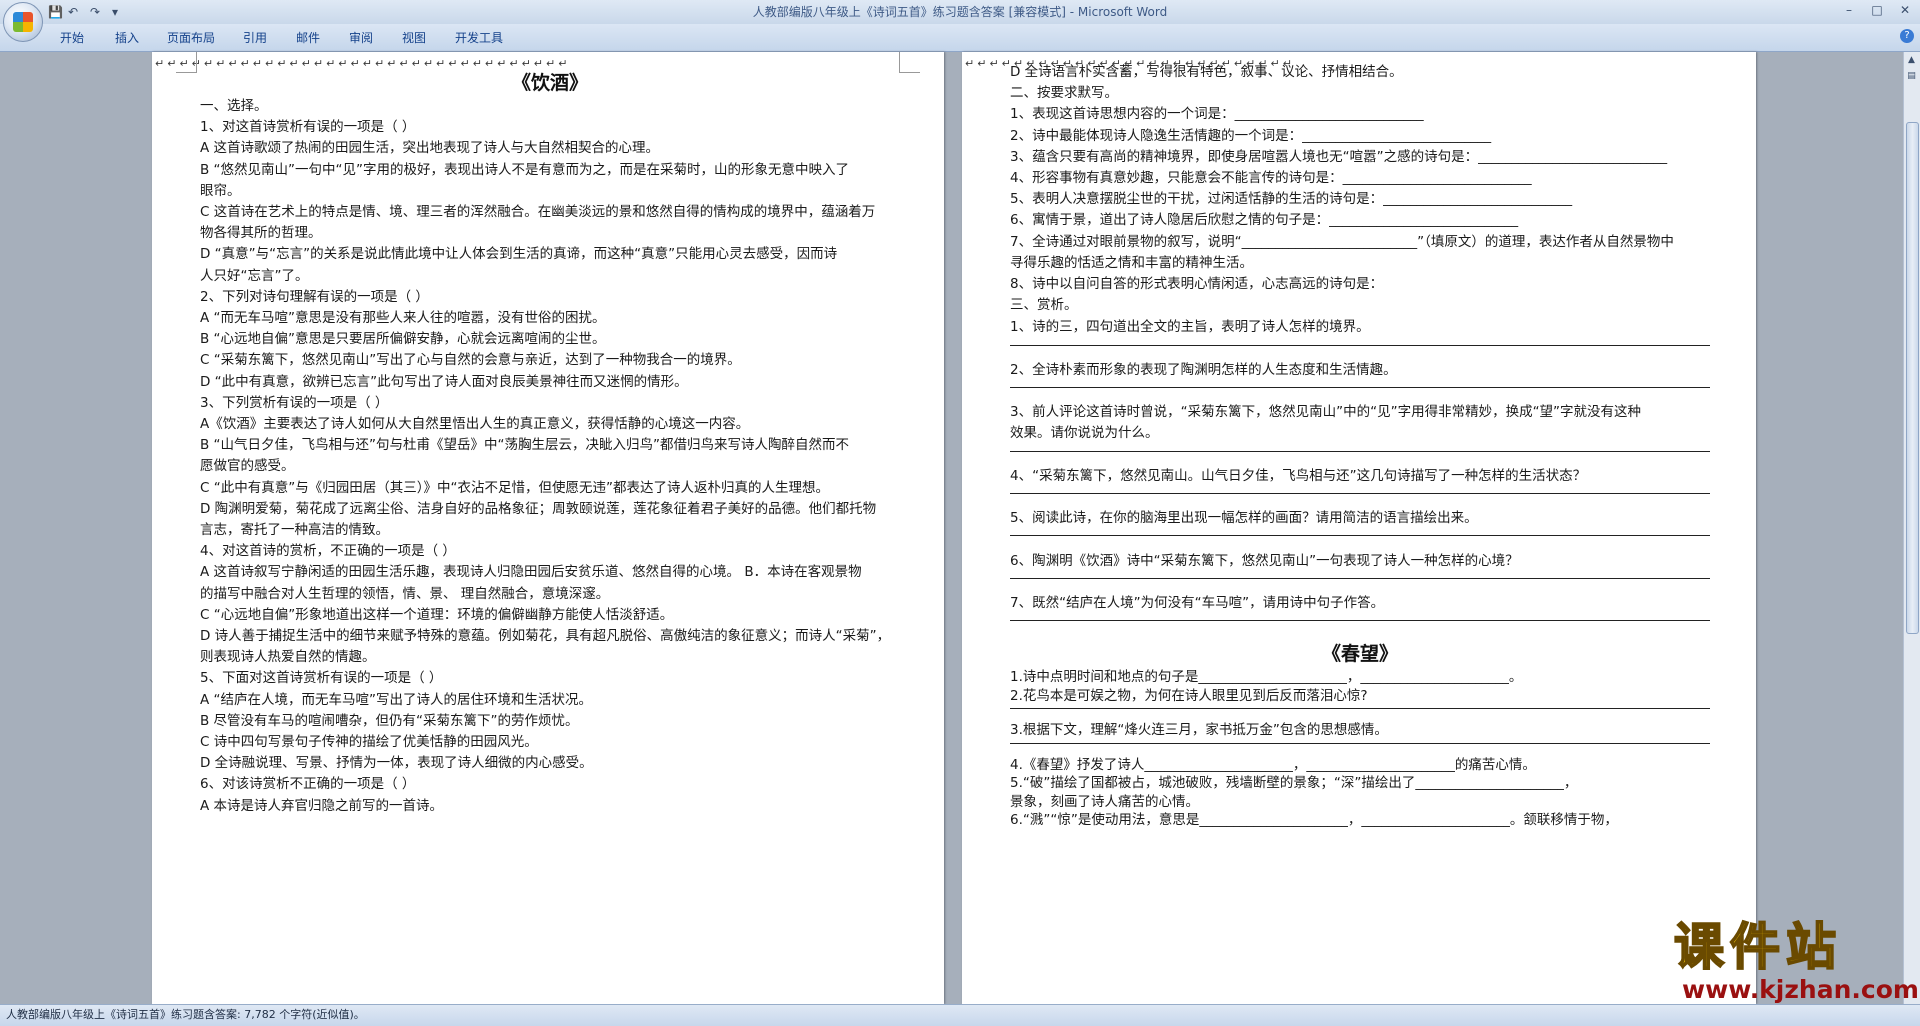 The image size is (1920, 1026). What do you see at coordinates (185, 1014) in the screenshot?
I see `status-text: 人教部编版八年级上《诗词五首》练习题含答案: 7,782 个字符(近似值)。` at bounding box center [185, 1014].